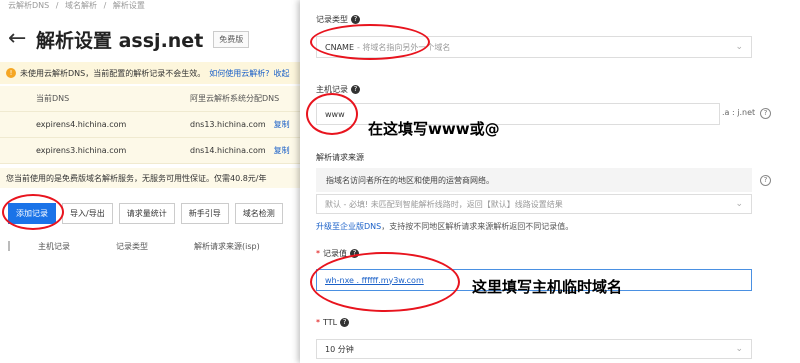 The image size is (800, 363). What do you see at coordinates (54, 246) in the screenshot?
I see `column-header: 主机记录` at bounding box center [54, 246].